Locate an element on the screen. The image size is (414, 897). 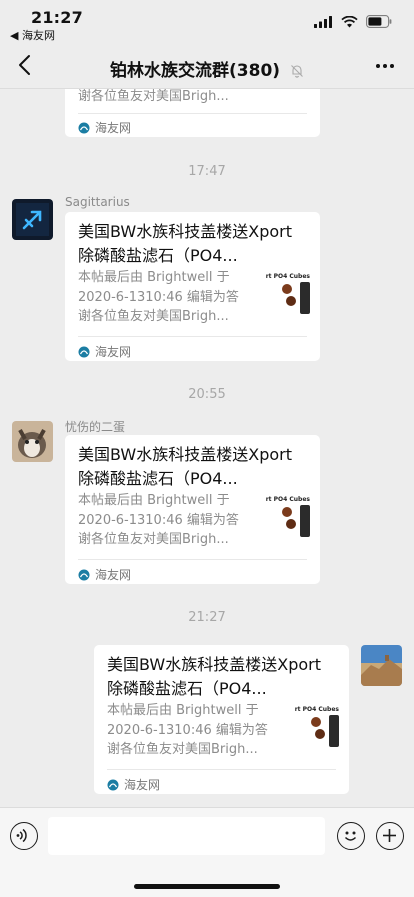
sagittarius-avatar-icon is located at coordinates (32, 219).